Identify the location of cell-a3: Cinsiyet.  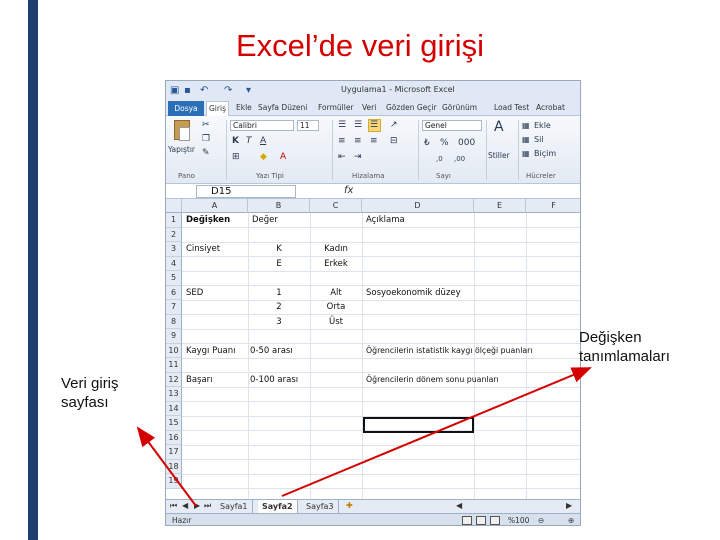
(217, 249).